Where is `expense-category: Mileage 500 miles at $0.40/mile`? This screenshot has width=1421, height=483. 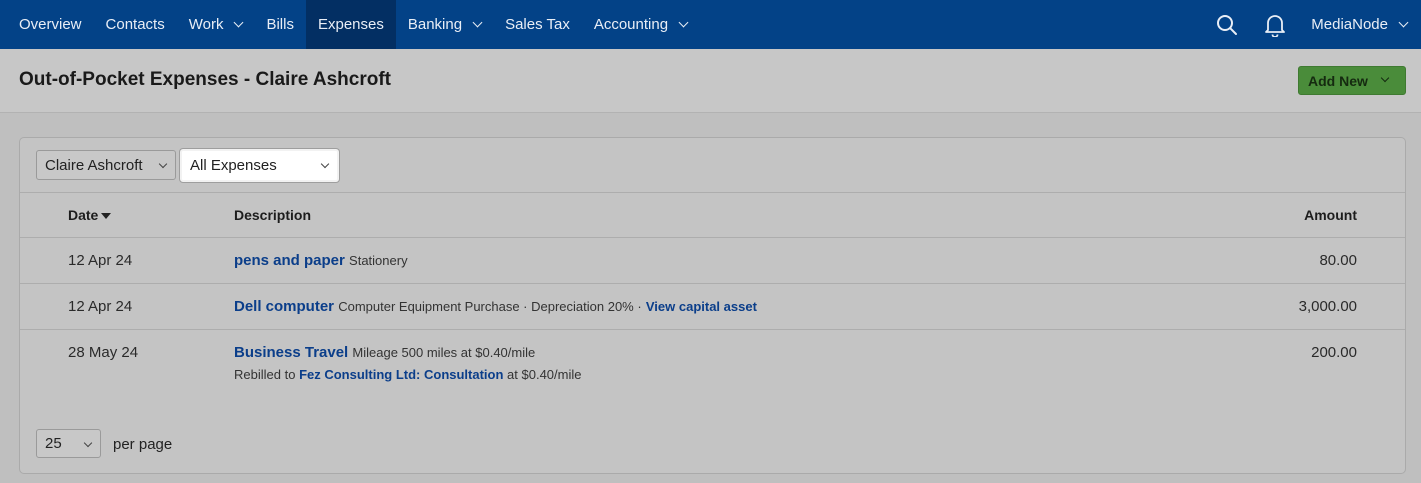 expense-category: Mileage 500 miles at $0.40/mile is located at coordinates (444, 352).